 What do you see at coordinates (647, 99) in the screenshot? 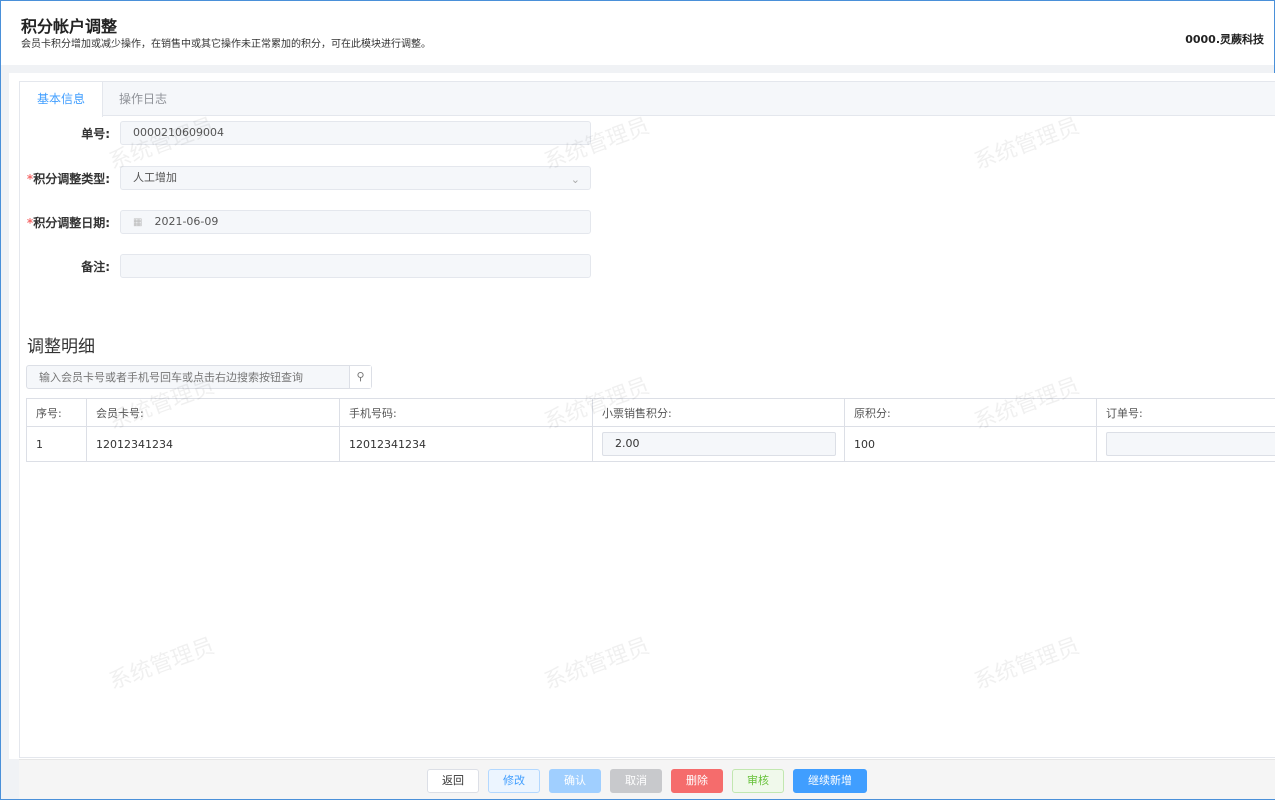
I see `tab-bar: 基本信息 操作日志` at bounding box center [647, 99].